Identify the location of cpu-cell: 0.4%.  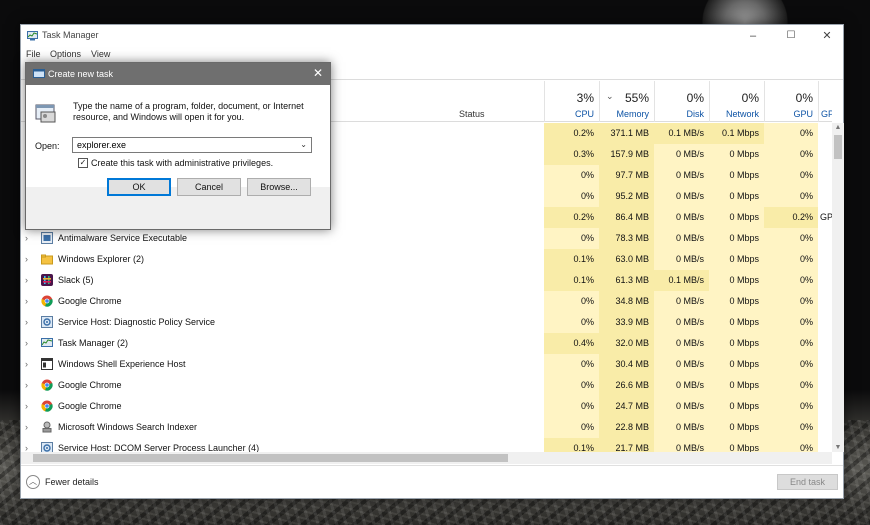
(571, 343).